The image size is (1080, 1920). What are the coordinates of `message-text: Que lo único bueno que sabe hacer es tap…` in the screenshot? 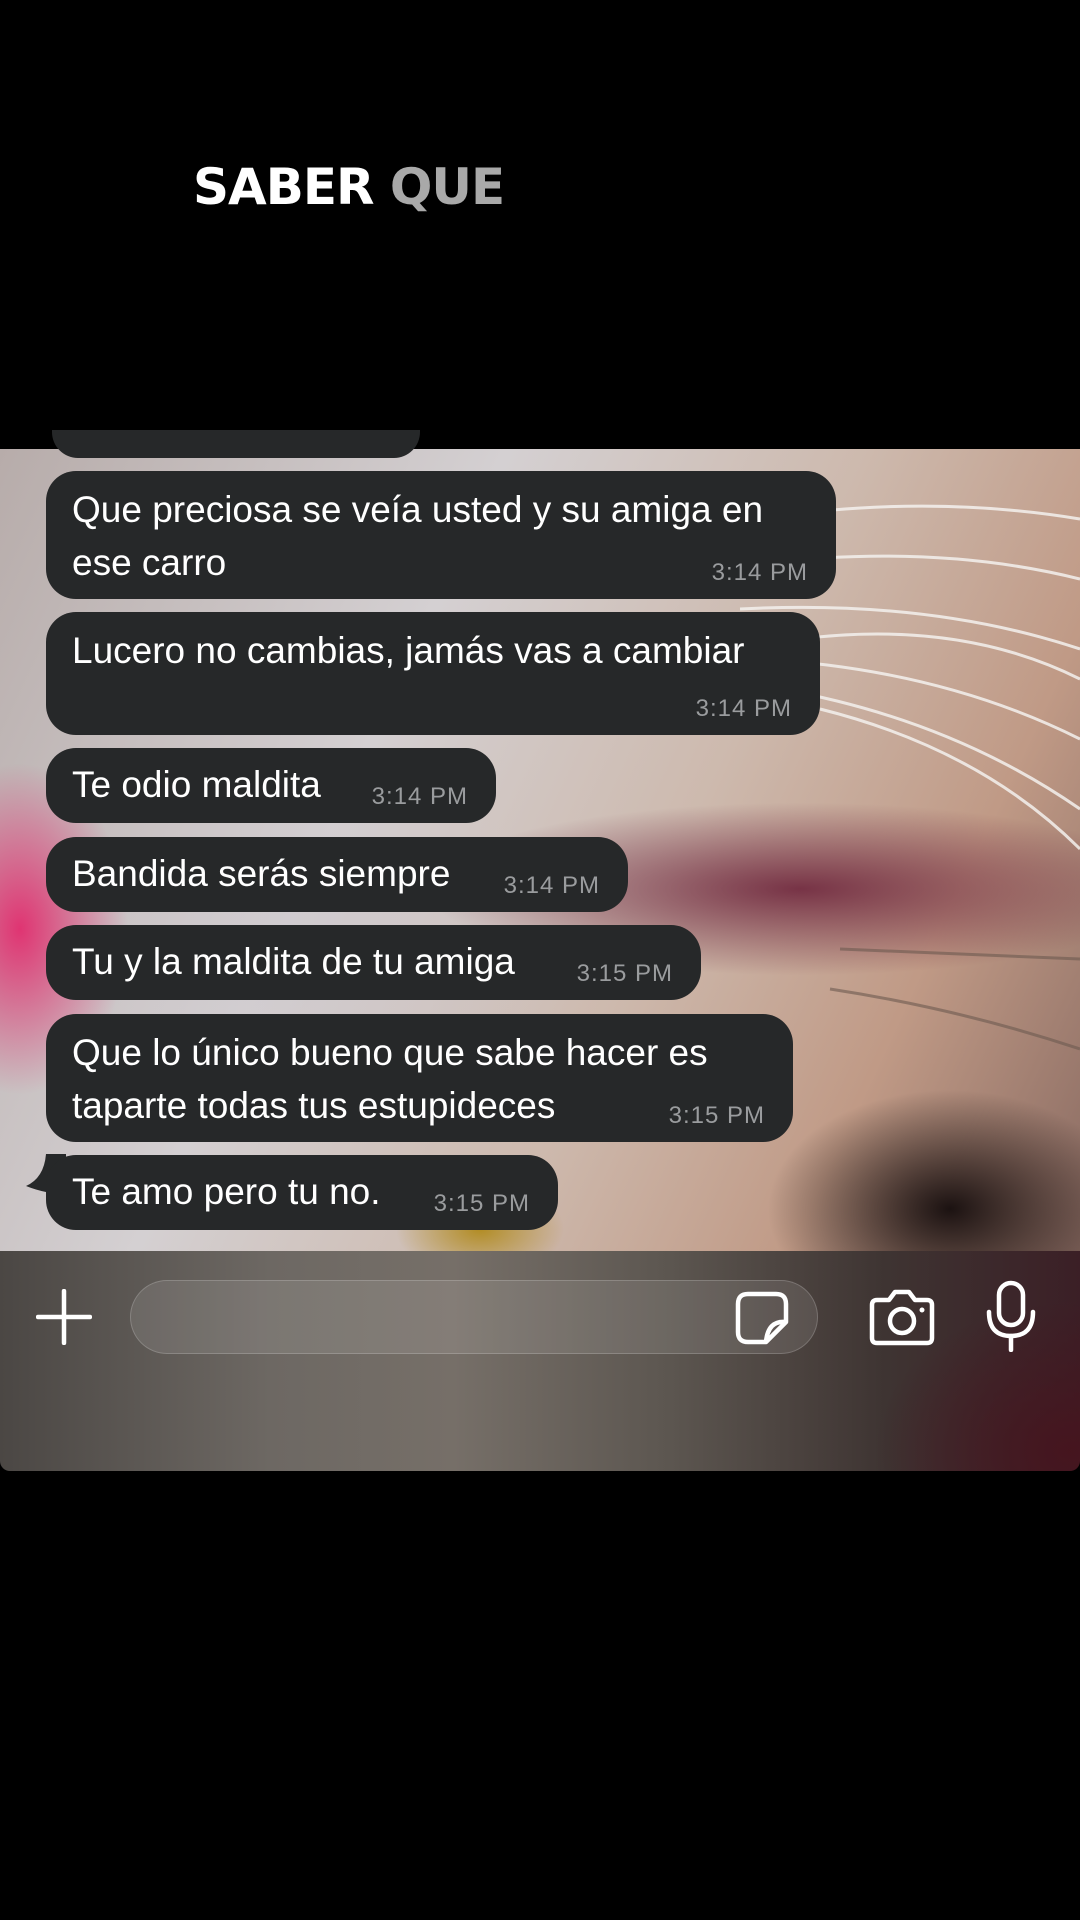 It's located at (390, 1079).